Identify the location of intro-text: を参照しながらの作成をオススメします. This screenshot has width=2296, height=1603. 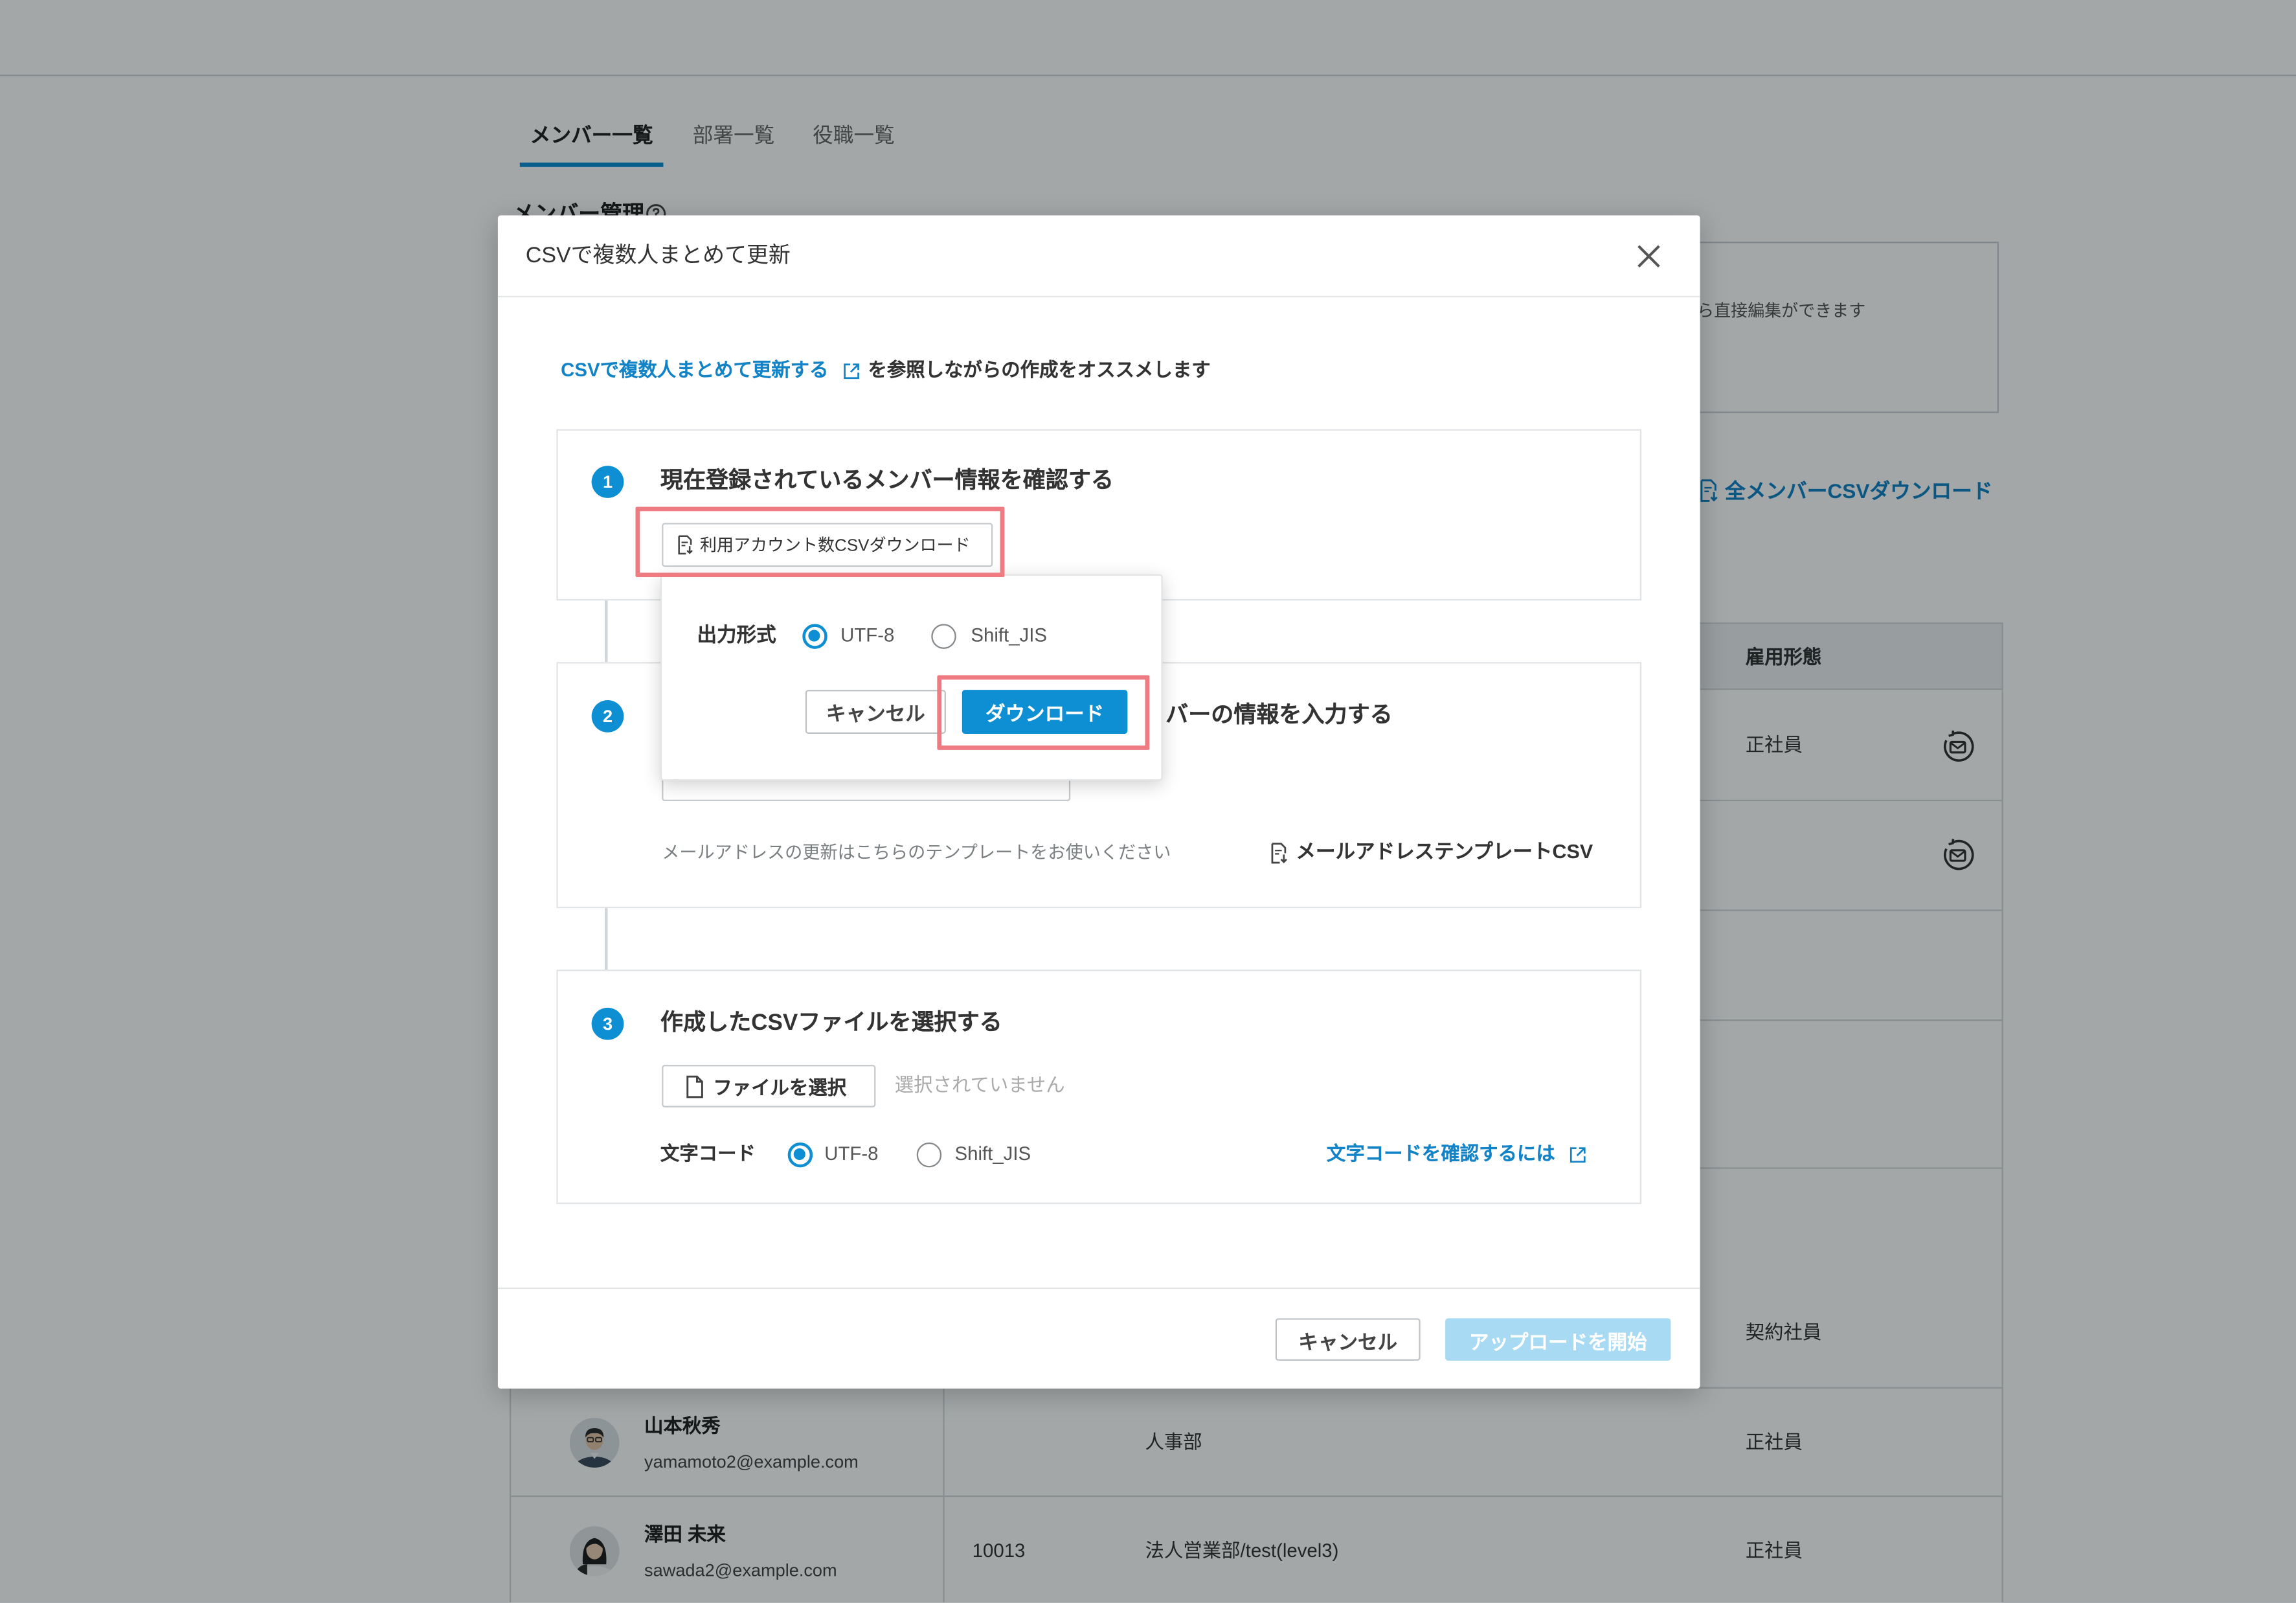
(1039, 370).